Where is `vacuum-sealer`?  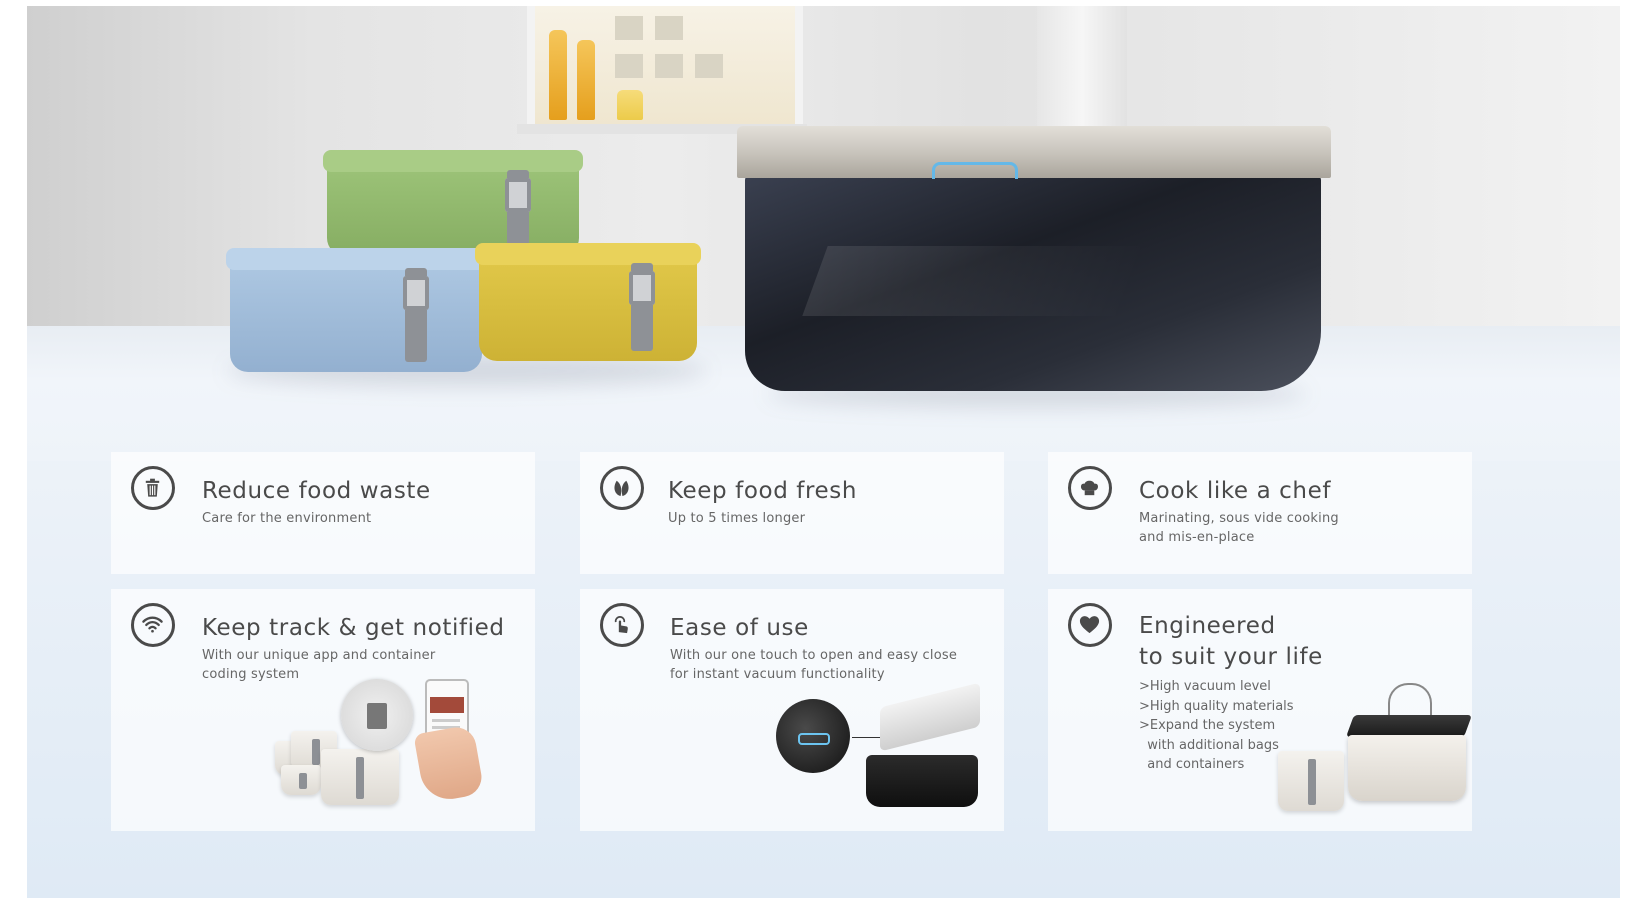 vacuum-sealer is located at coordinates (1034, 261).